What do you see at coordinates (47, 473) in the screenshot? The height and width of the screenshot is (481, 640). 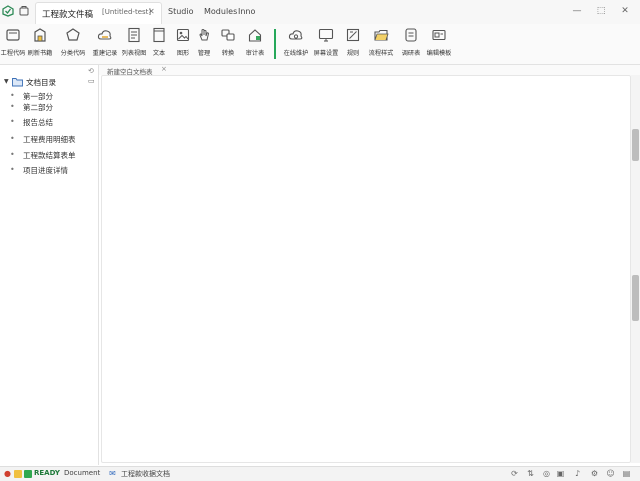 I see `mode-indicator: READY` at bounding box center [47, 473].